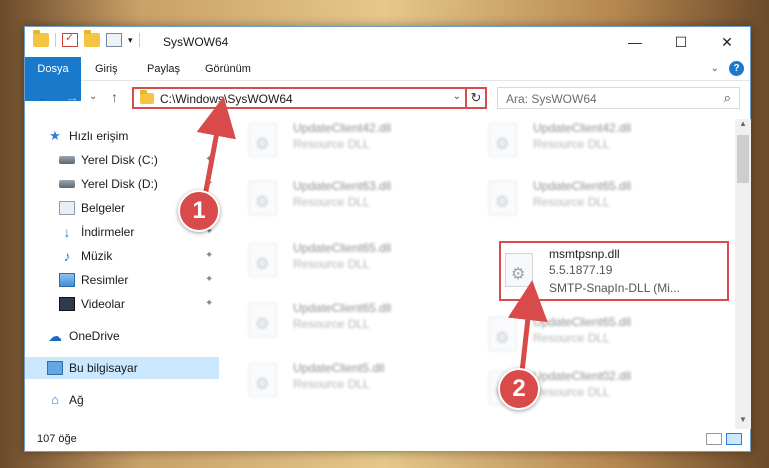  I want to click on step-1-badge: 1, so click(199, 211).